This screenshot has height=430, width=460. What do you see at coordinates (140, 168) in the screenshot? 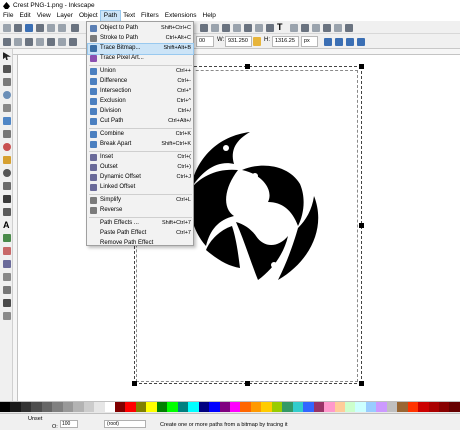
I see `menu-item-outset: Outset Ctrl+)` at bounding box center [140, 168].